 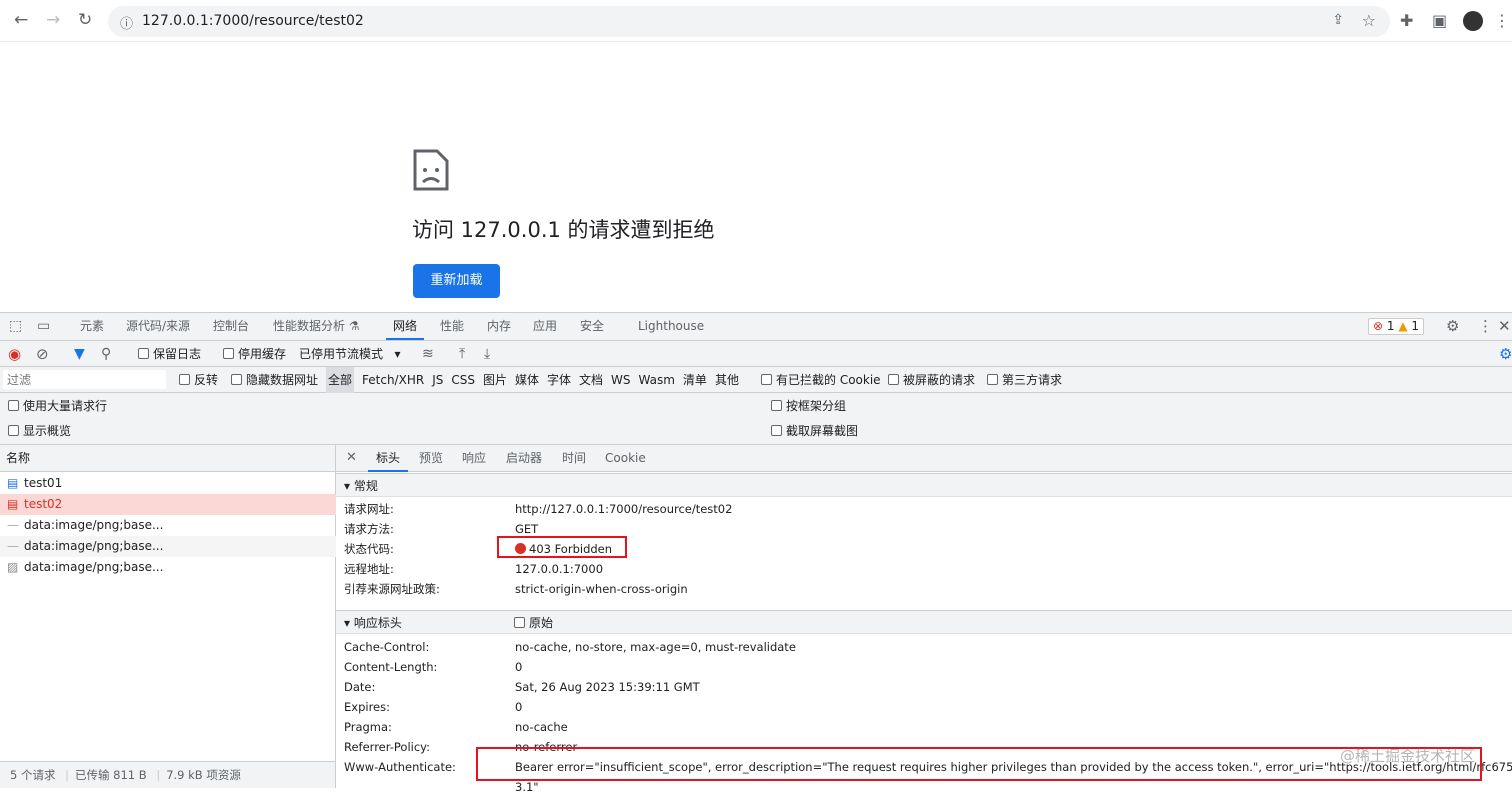 I want to click on close-devtools-icon: ✕, so click(x=1504, y=326).